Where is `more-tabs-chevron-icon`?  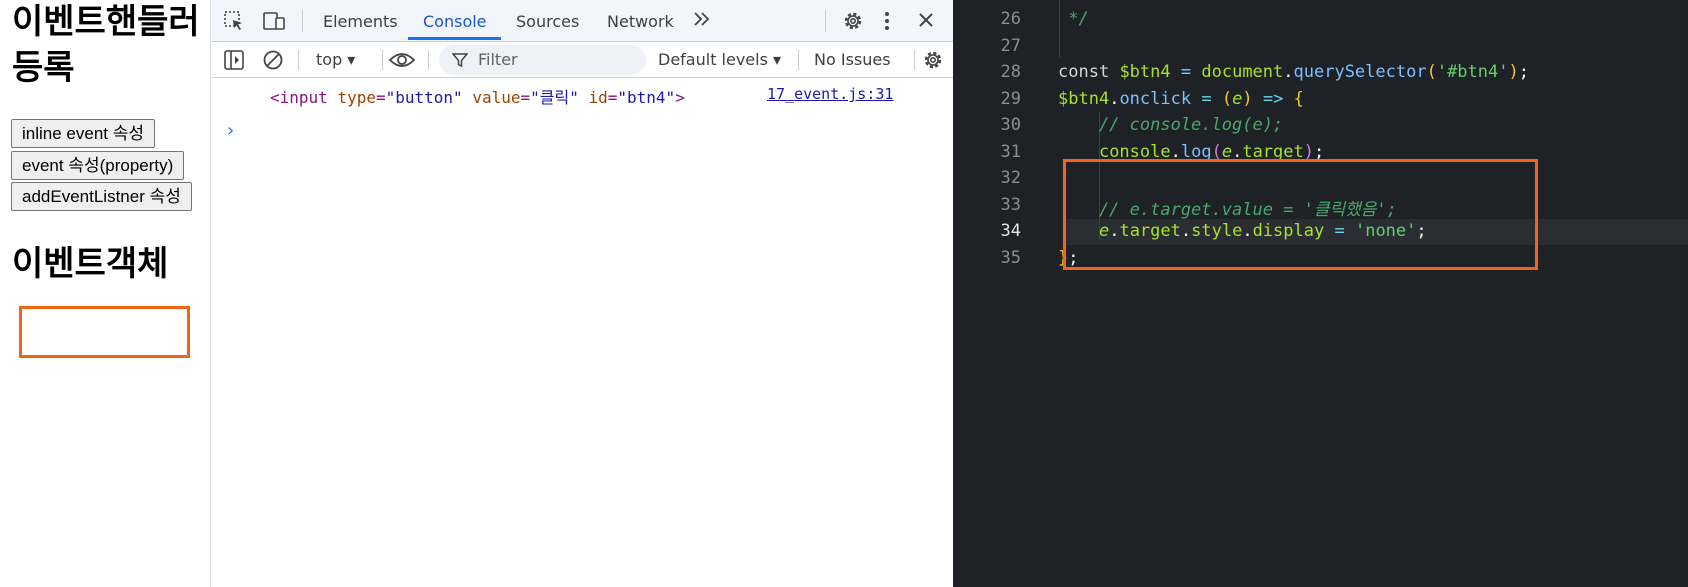
more-tabs-chevron-icon is located at coordinates (702, 21).